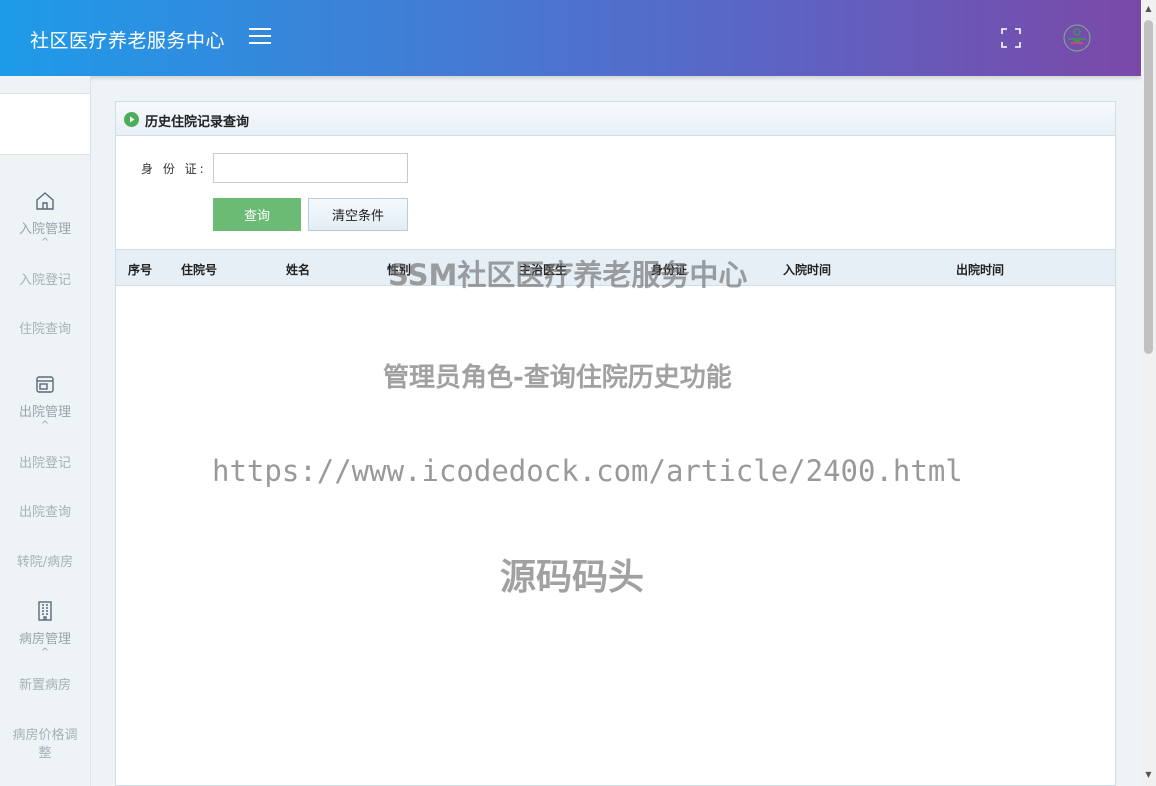 The width and height of the screenshot is (1156, 786). Describe the element at coordinates (310, 168) in the screenshot. I see `id-card-input` at that location.